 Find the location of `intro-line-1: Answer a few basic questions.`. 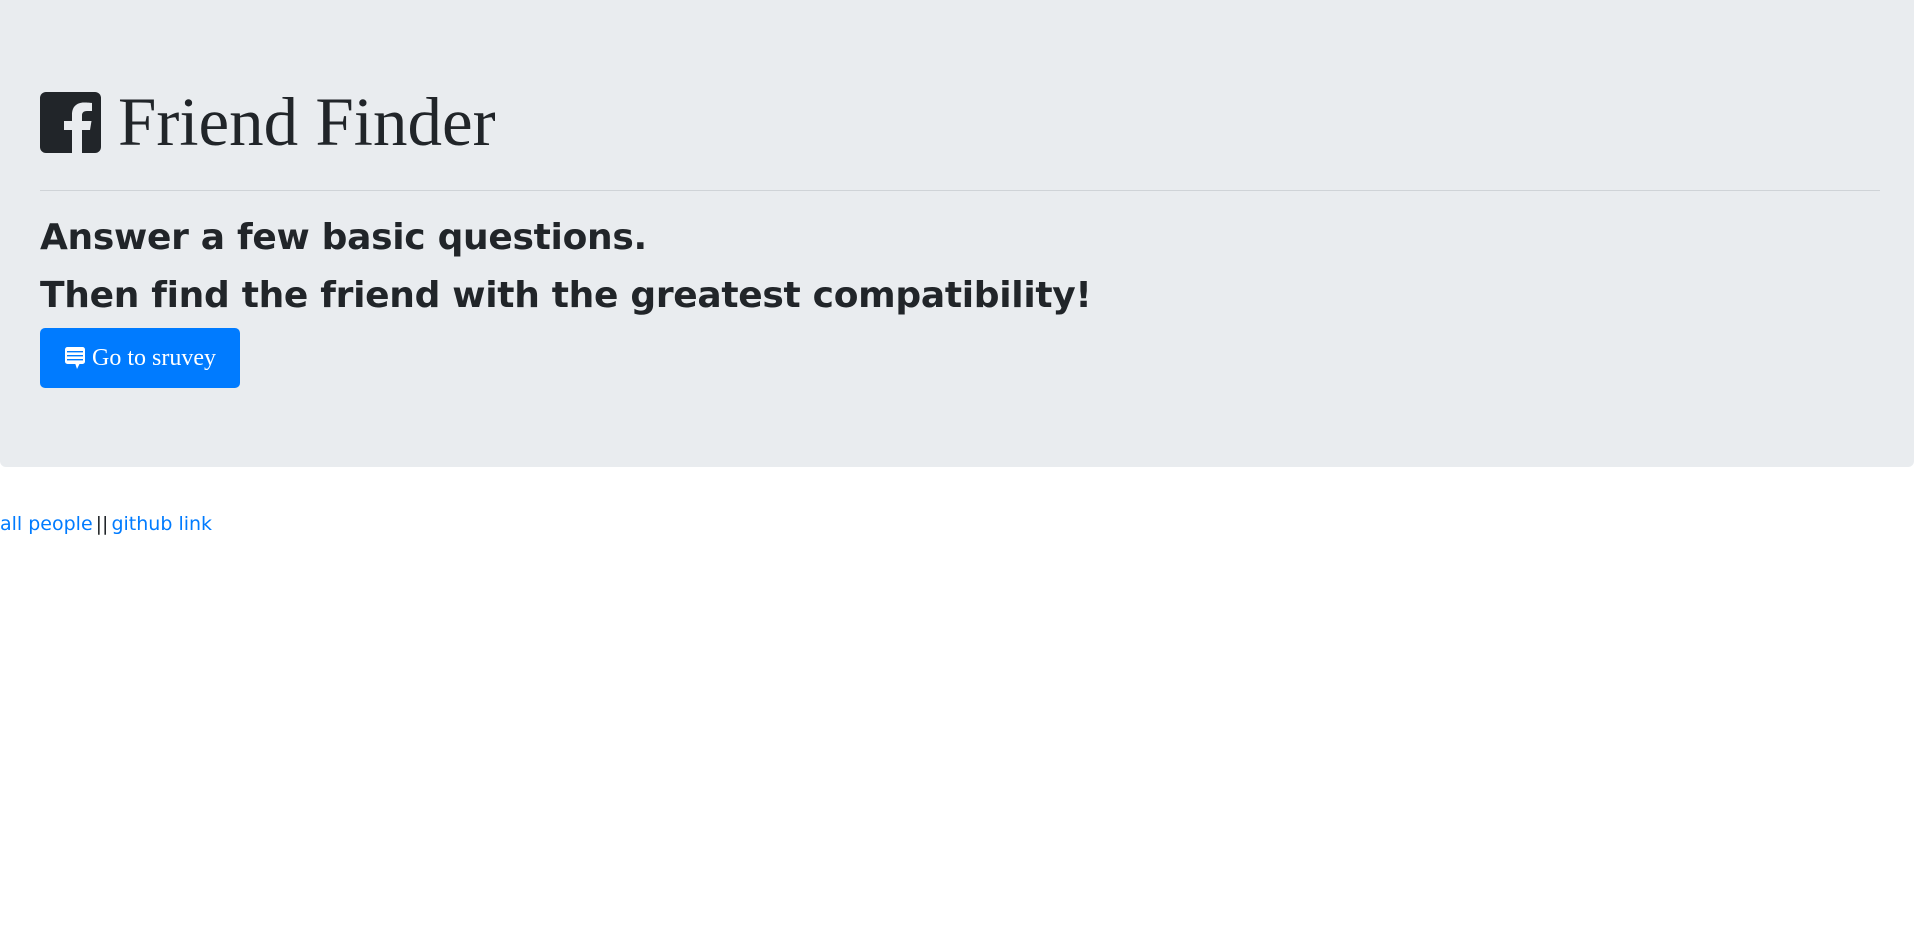

intro-line-1: Answer a few basic questions. is located at coordinates (343, 237).